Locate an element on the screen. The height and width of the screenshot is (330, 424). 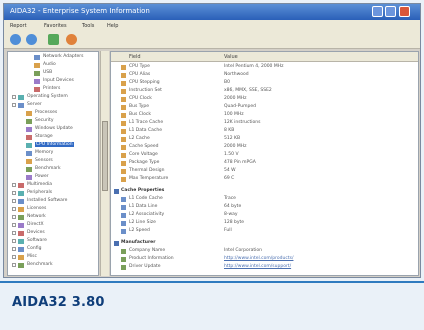
tree-item: Licenses is located at coordinates (53, 209).